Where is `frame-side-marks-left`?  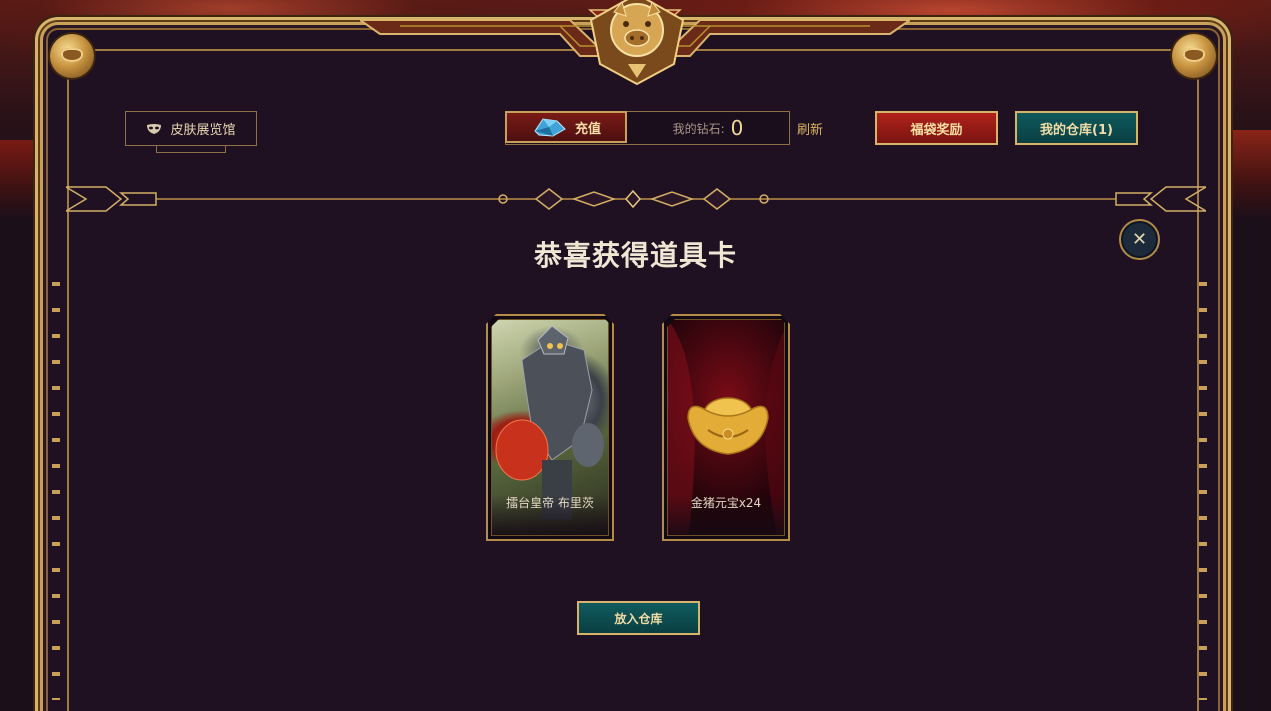
frame-side-marks-left is located at coordinates (56, 480).